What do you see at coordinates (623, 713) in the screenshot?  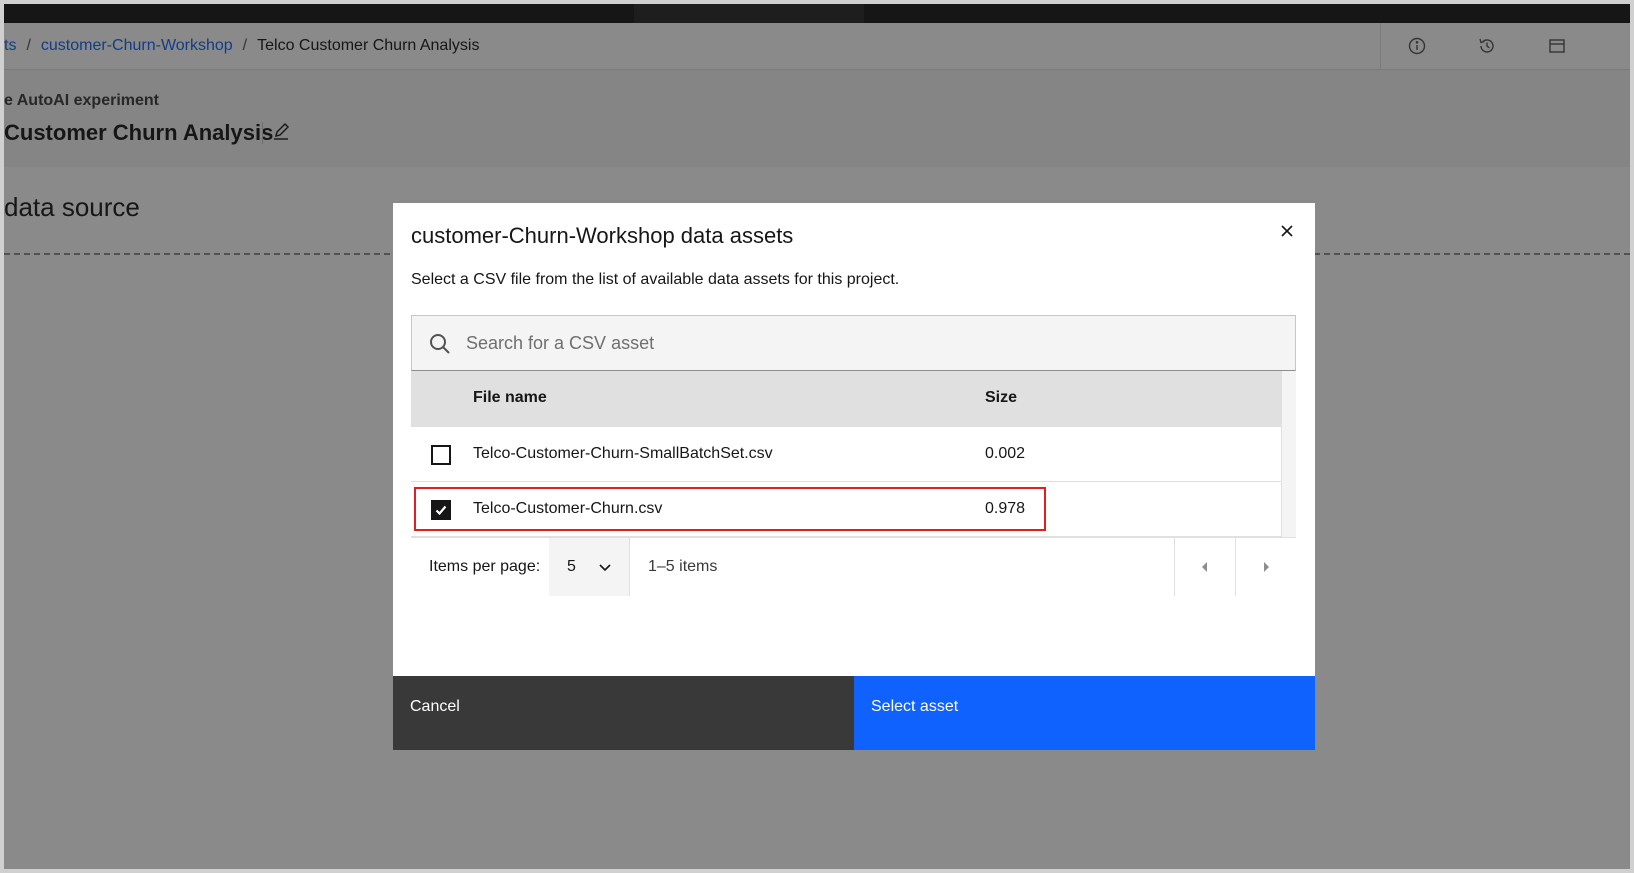 I see `cancel-button: Cancel` at bounding box center [623, 713].